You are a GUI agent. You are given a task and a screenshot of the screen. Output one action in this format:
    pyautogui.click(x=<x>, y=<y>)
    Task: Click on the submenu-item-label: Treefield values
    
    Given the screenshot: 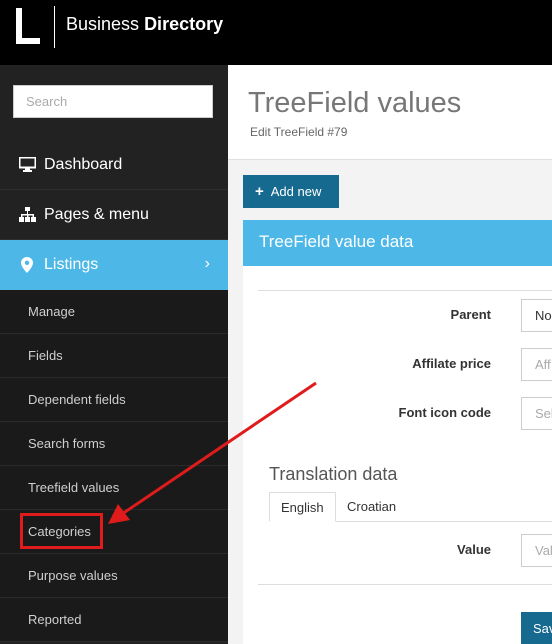 What is the action you would take?
    pyautogui.click(x=74, y=487)
    